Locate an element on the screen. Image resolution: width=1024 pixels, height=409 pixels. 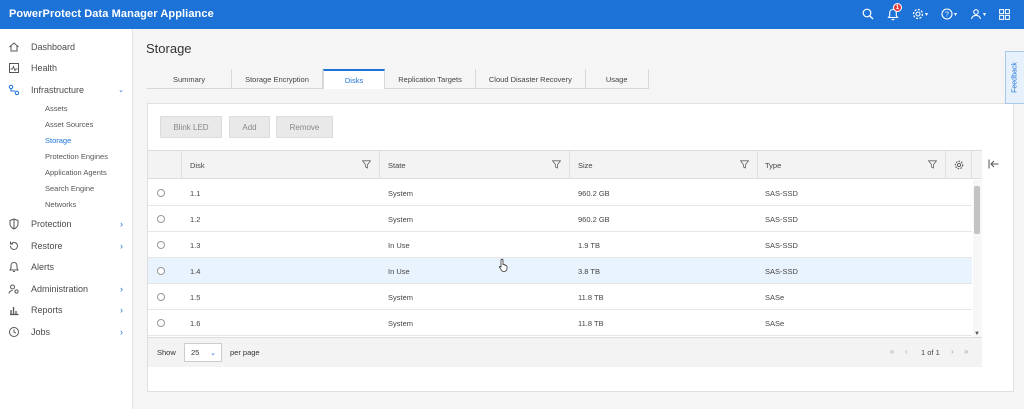
column-header-type: Type is located at coordinates (852, 165).